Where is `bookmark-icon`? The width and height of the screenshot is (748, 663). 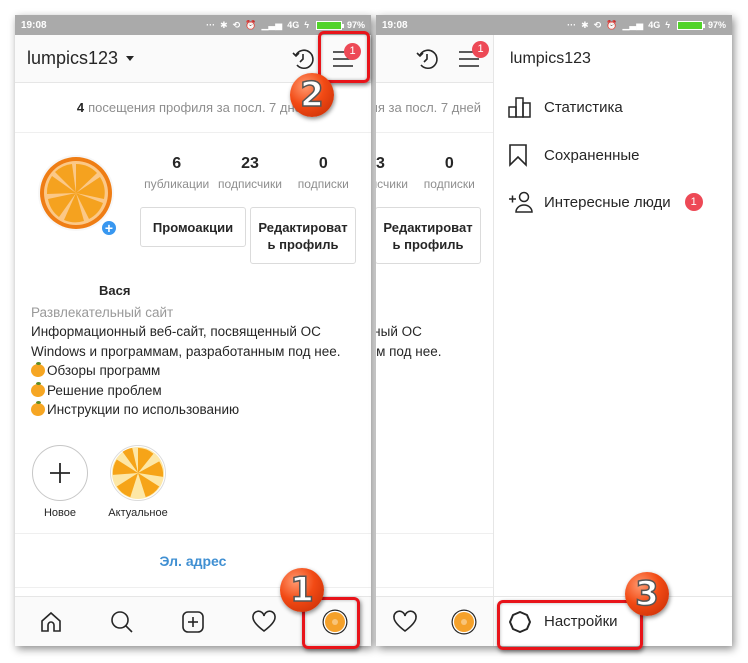 bookmark-icon is located at coordinates (518, 155).